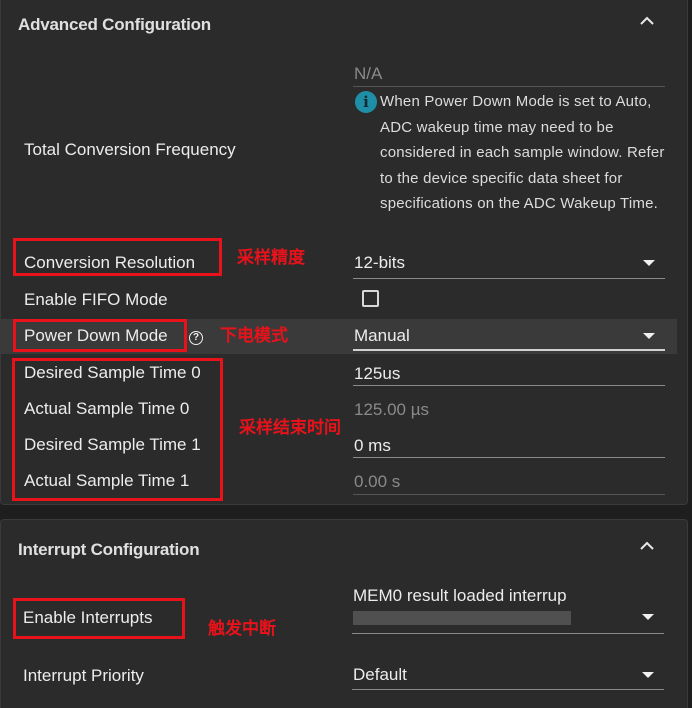  What do you see at coordinates (254, 336) in the screenshot?
I see `annotation-power-down-text: 下电模式` at bounding box center [254, 336].